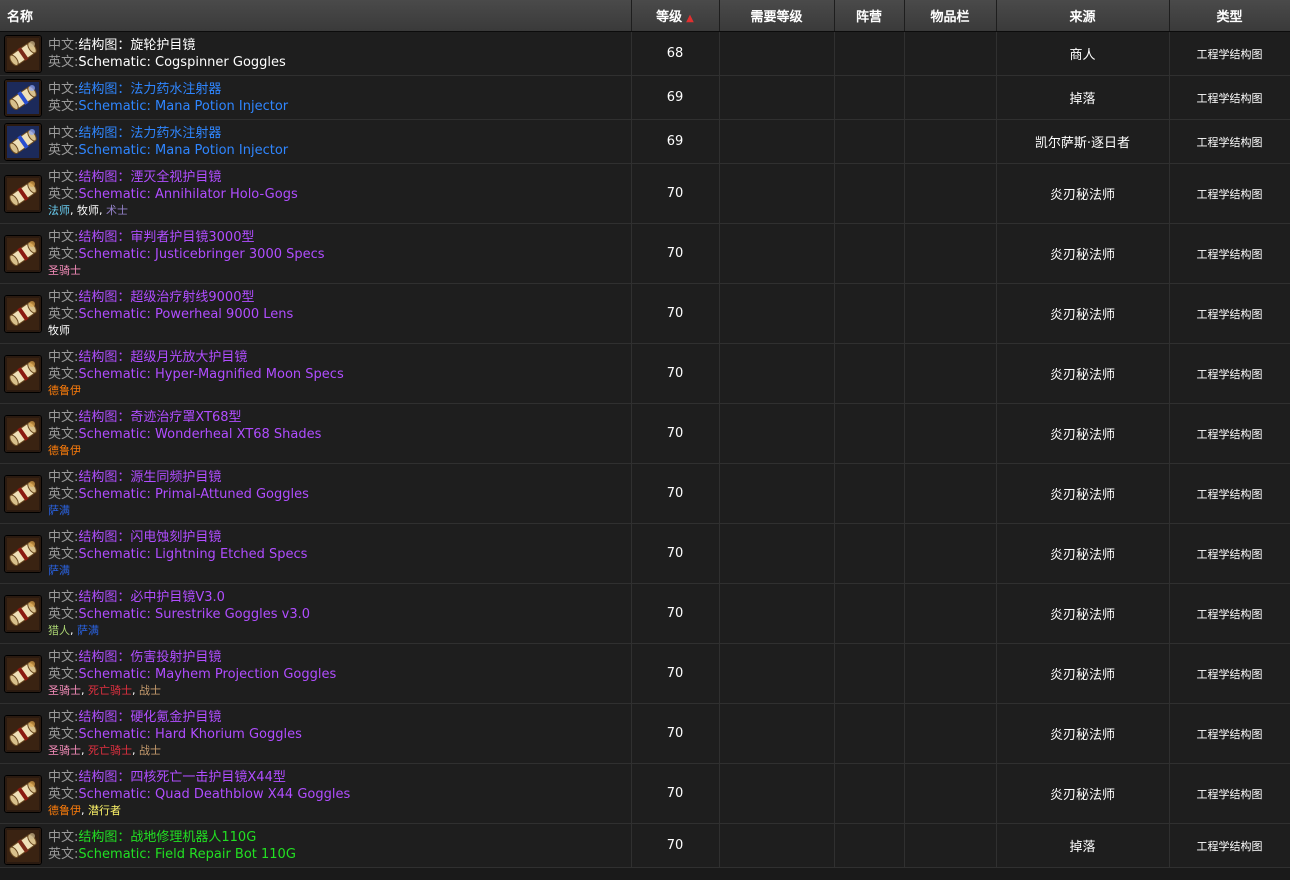  Describe the element at coordinates (151, 597) in the screenshot. I see `item-name-cn: 结构图：必中护目镜V3.0` at that location.